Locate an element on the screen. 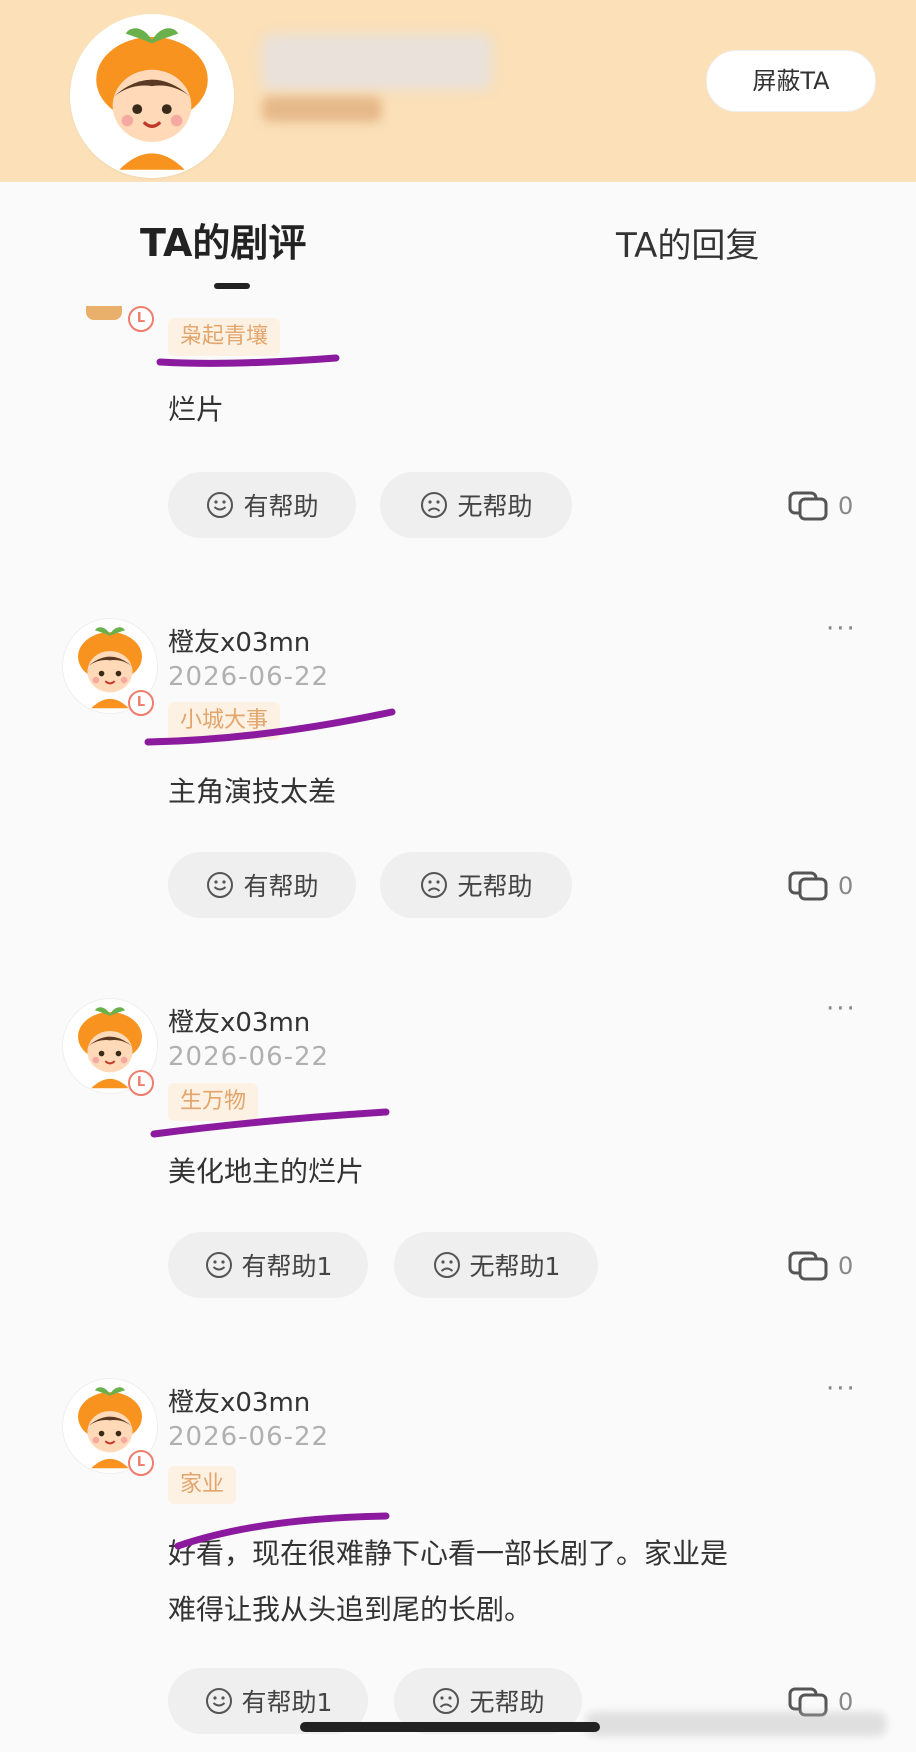 The image size is (916, 1752). unhelpful-button: 无帮助1 is located at coordinates (496, 1265).